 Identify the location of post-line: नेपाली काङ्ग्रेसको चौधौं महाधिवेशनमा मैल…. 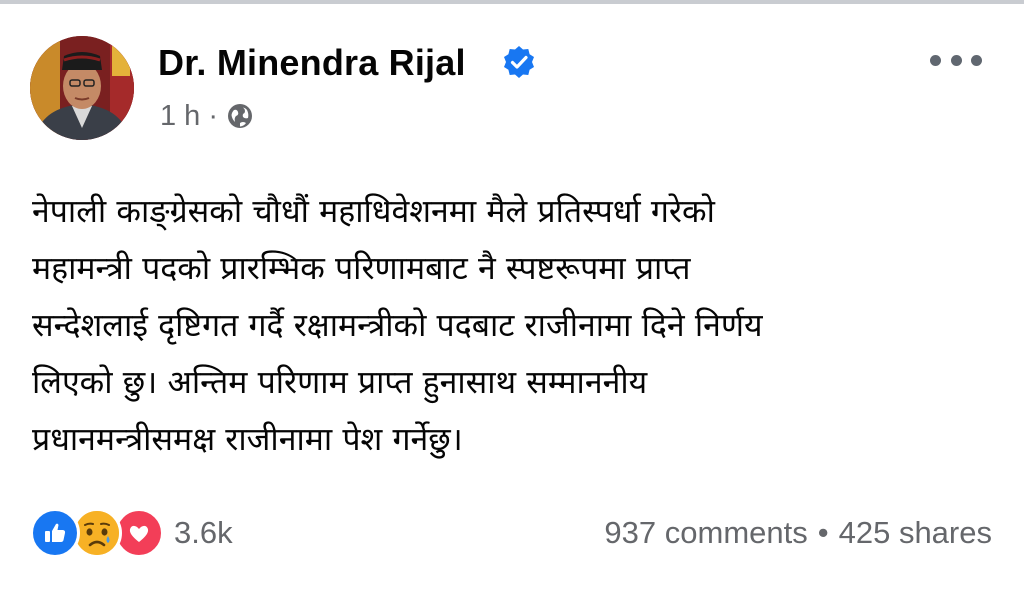
(373, 211).